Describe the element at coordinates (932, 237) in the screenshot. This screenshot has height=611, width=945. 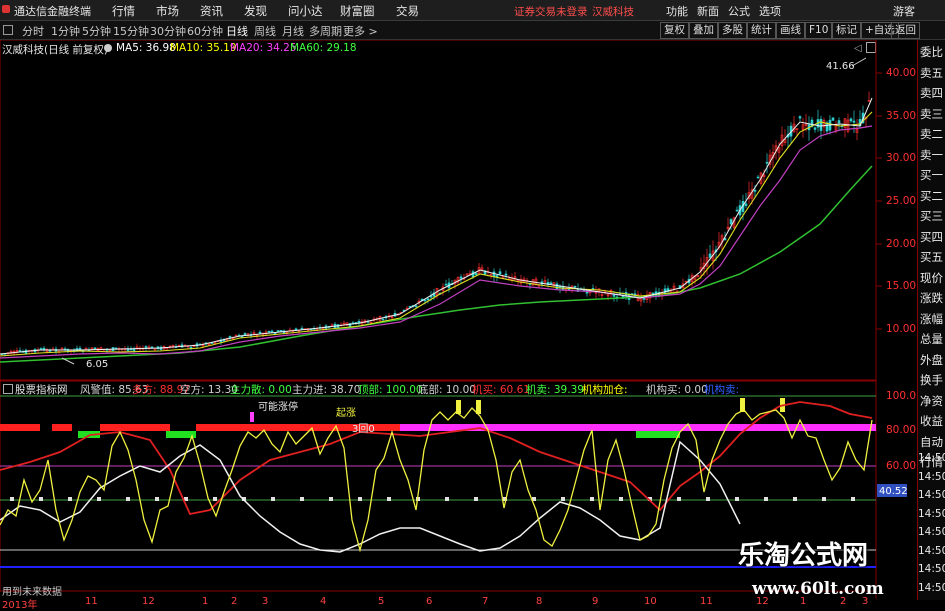
I see `sidebar-item: 买四` at that location.